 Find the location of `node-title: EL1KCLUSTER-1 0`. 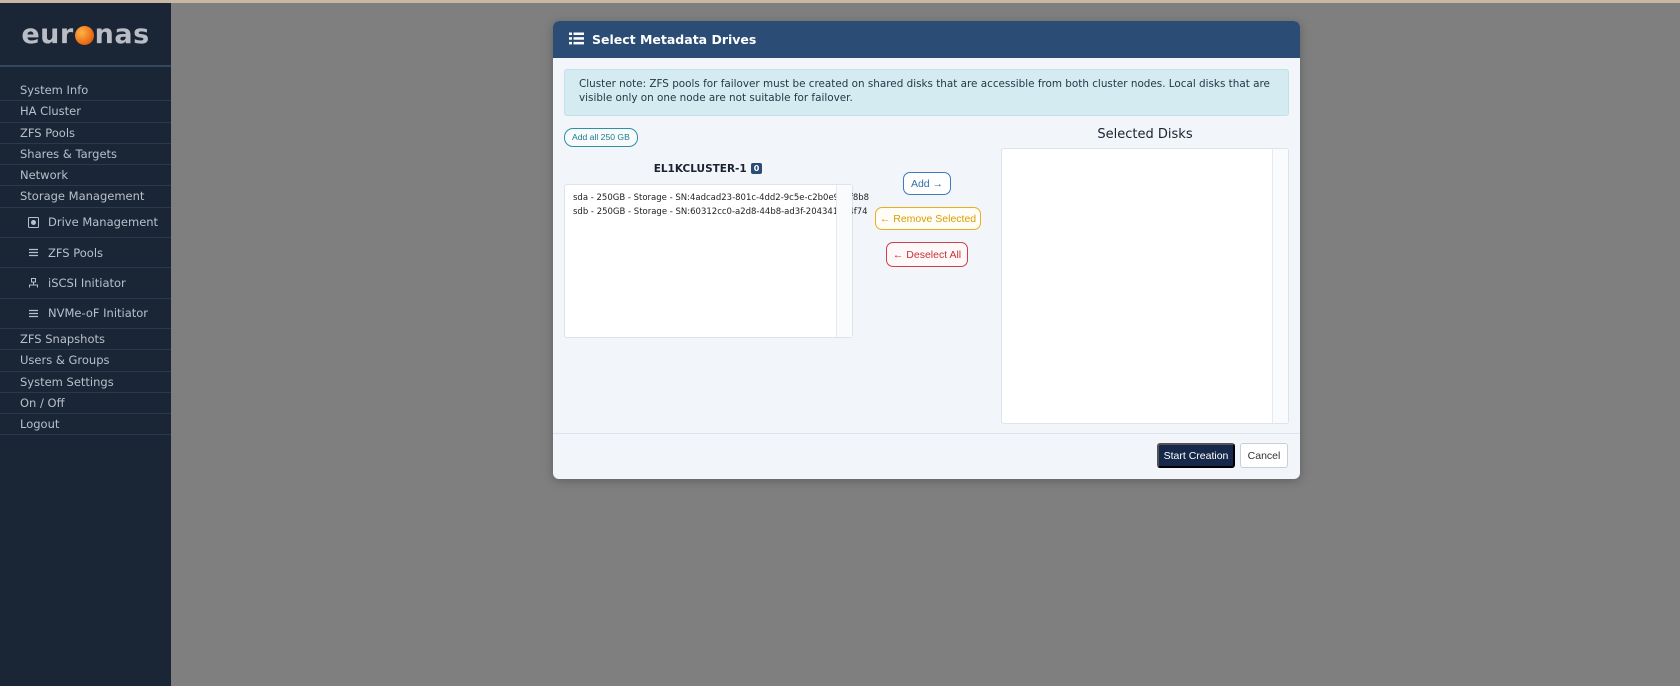

node-title: EL1KCLUSTER-1 0 is located at coordinates (708, 169).